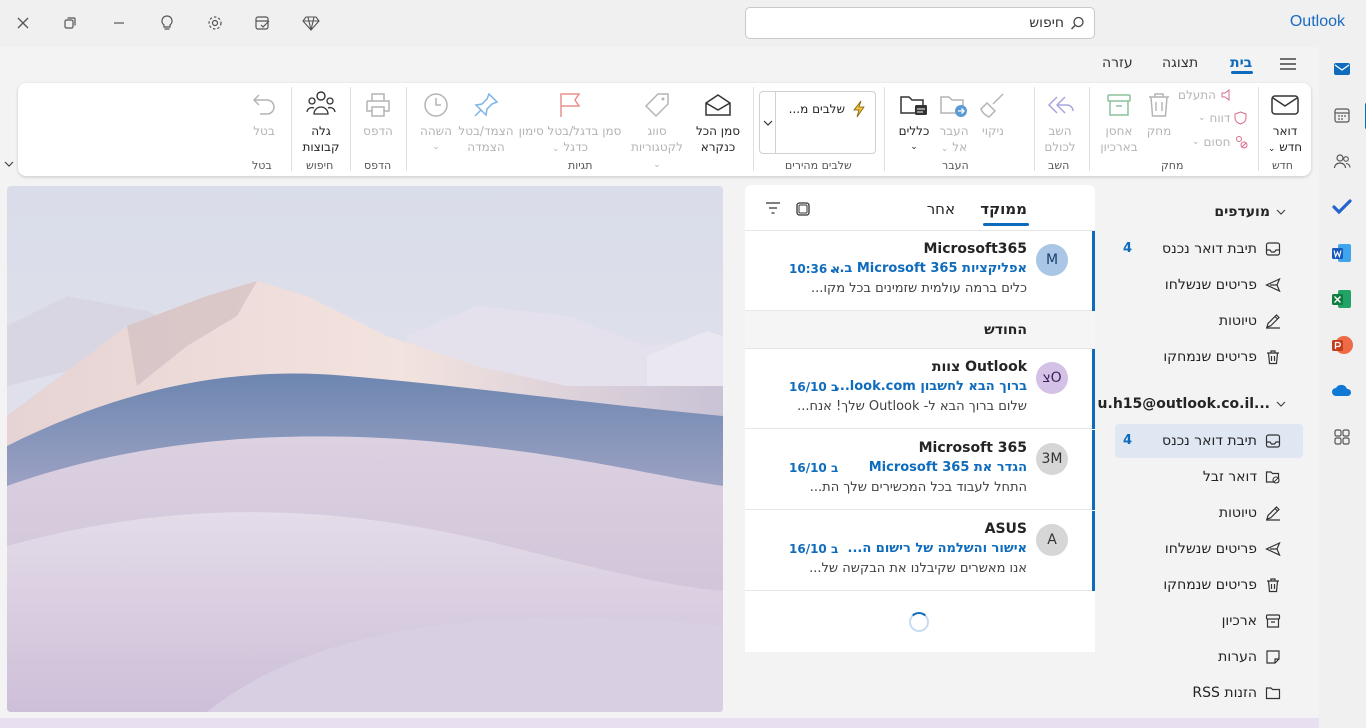  What do you see at coordinates (1342, 345) in the screenshot?
I see `powerpoint-icon` at bounding box center [1342, 345].